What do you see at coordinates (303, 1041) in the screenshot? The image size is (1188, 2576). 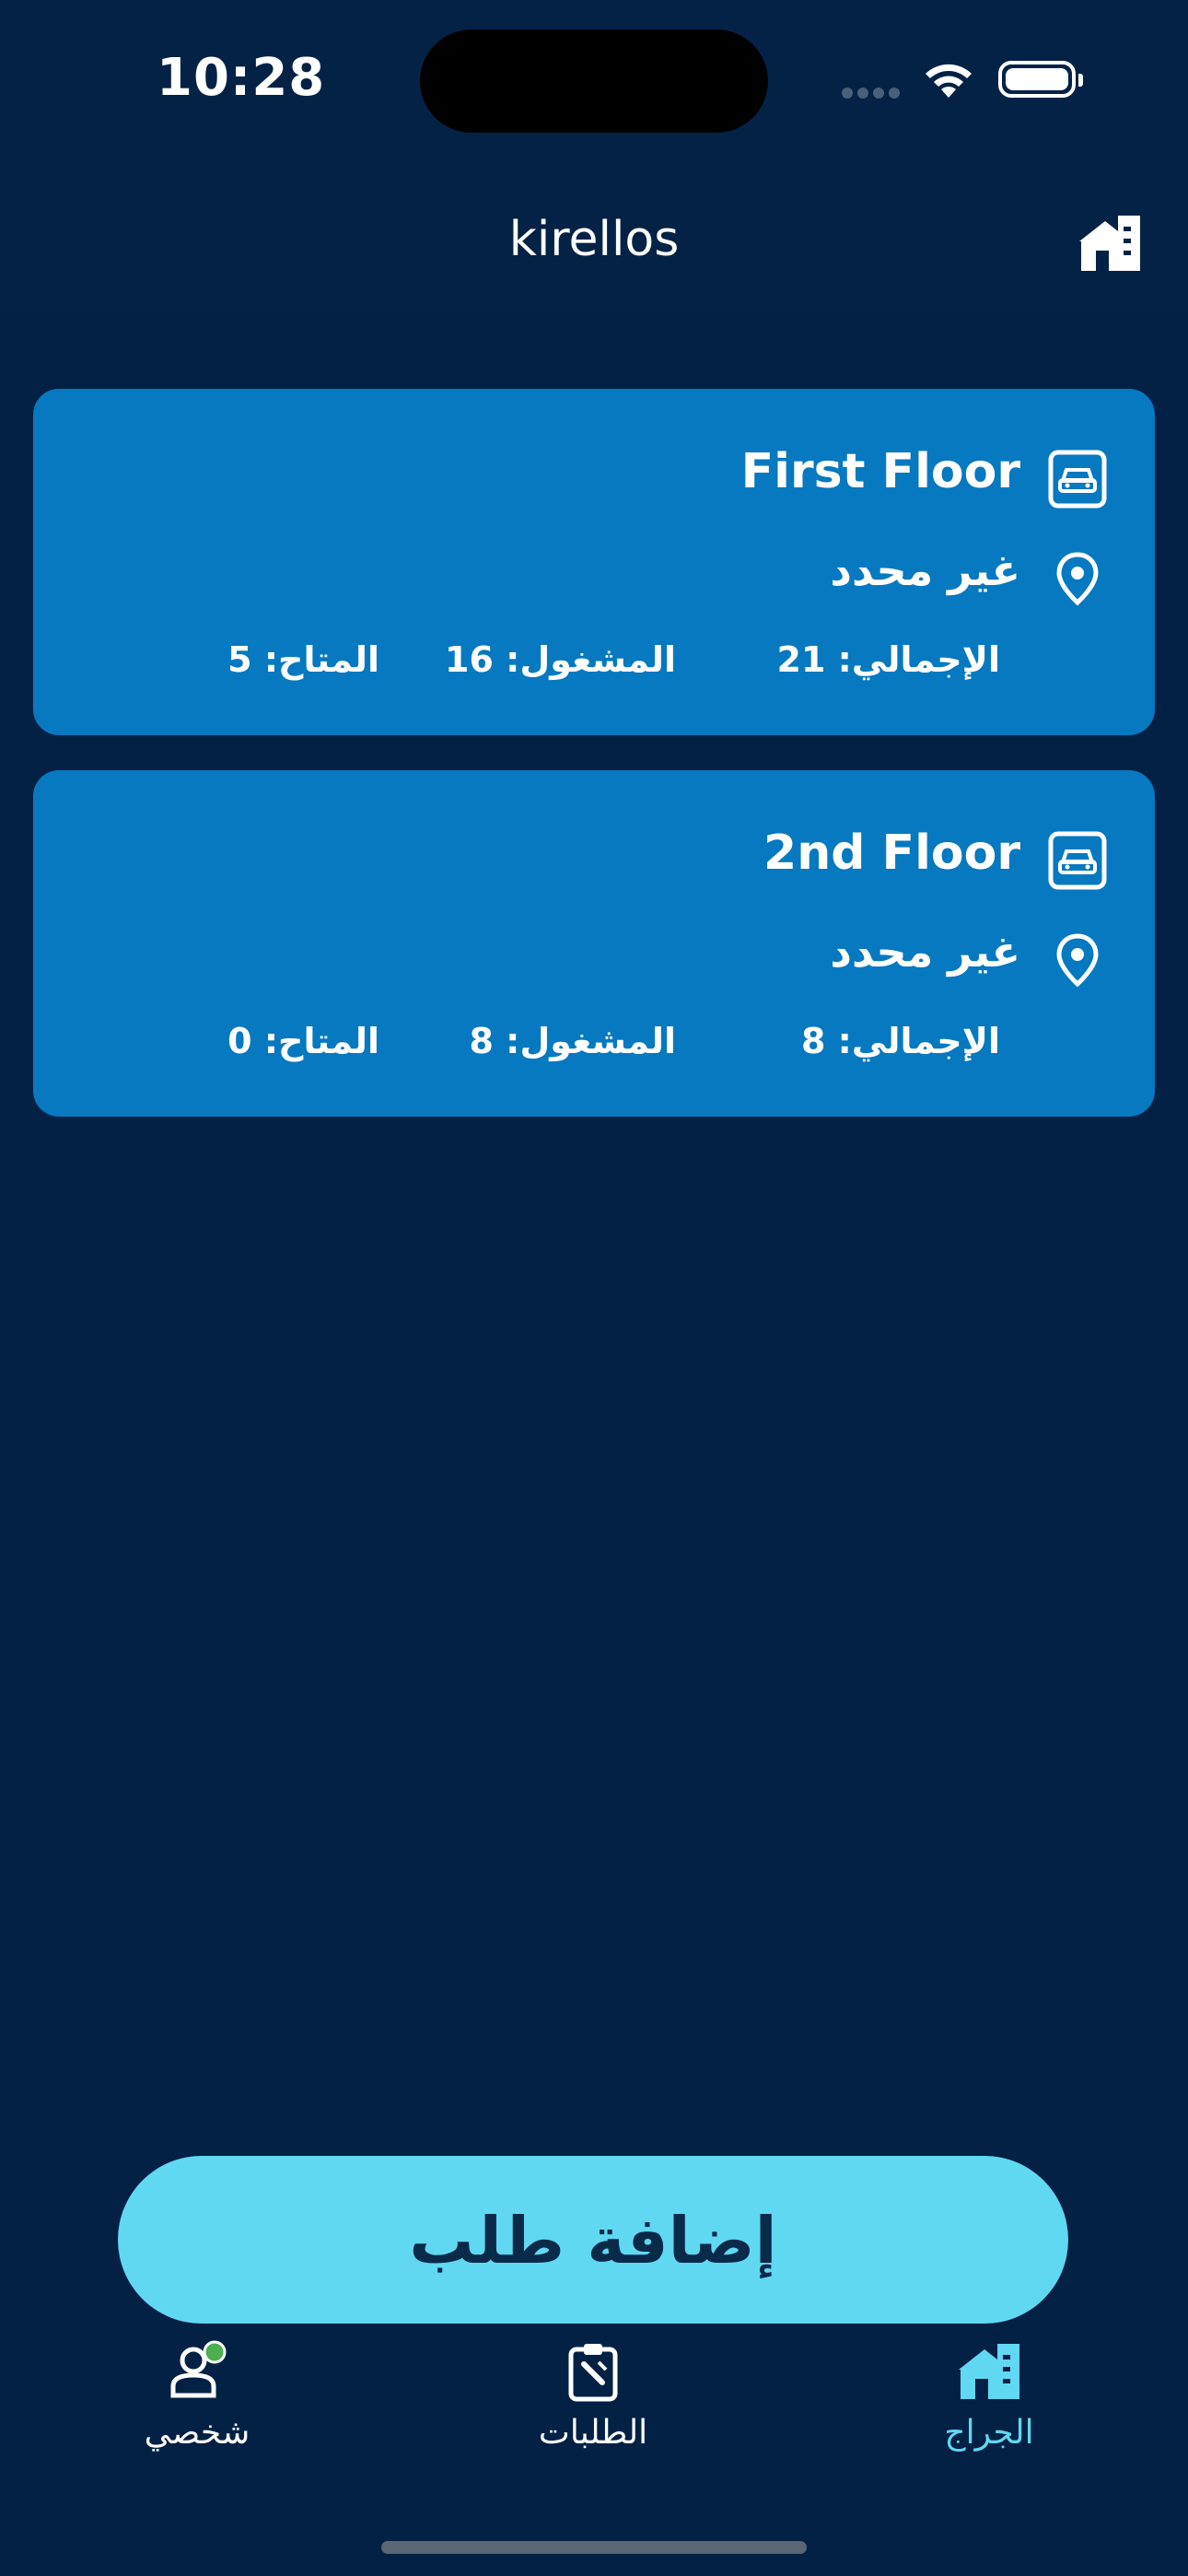 I see `stat-available: المتاح: 0` at bounding box center [303, 1041].